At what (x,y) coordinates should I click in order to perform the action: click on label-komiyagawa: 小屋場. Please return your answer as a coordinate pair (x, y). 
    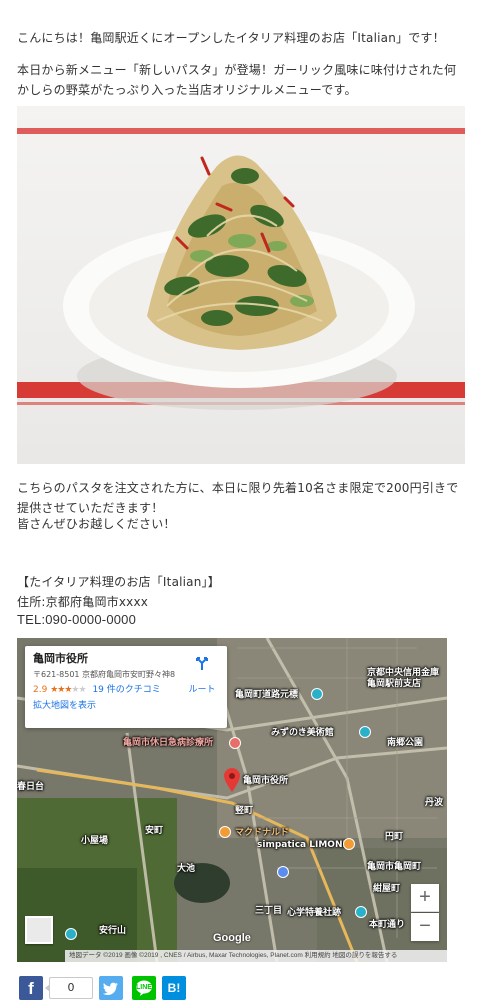
    Looking at the image, I should click on (95, 841).